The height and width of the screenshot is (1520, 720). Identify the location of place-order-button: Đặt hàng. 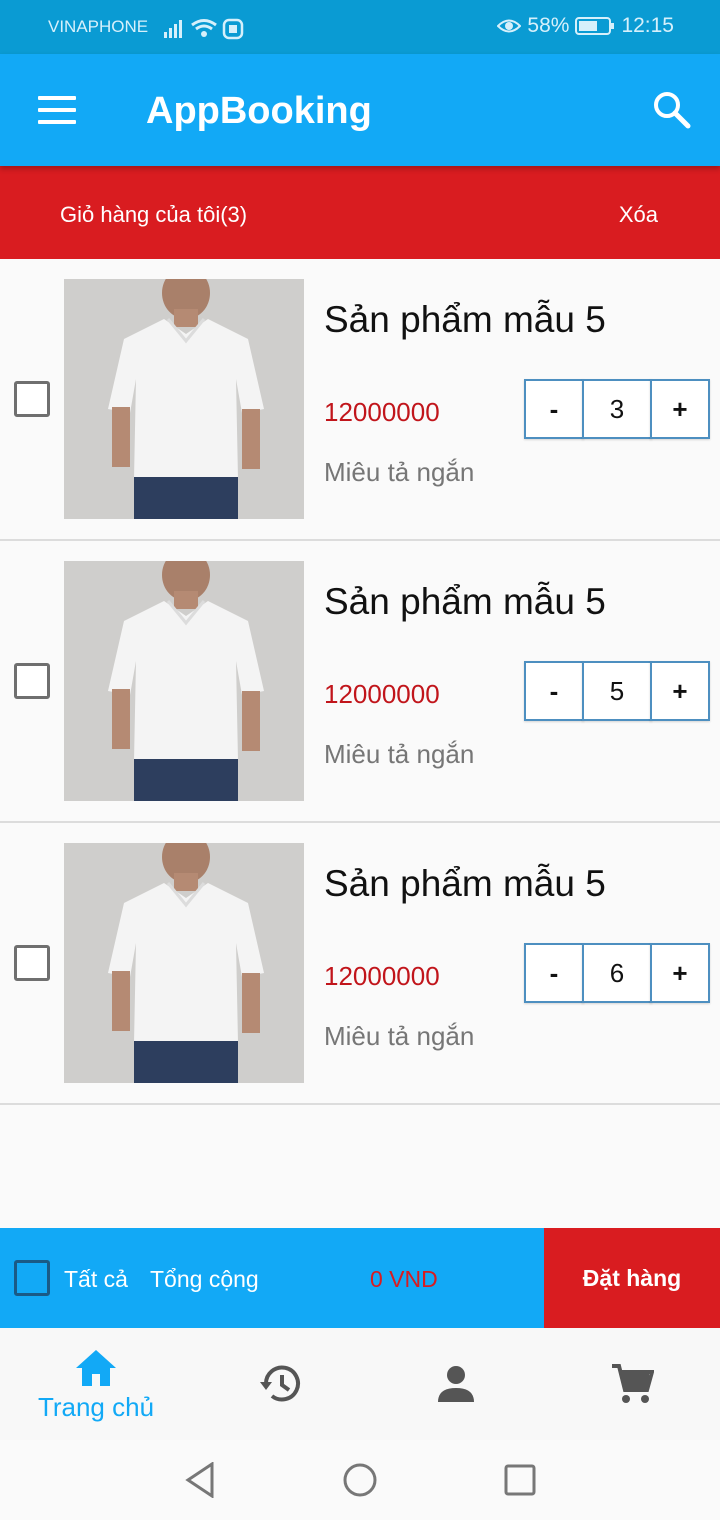
(632, 1278).